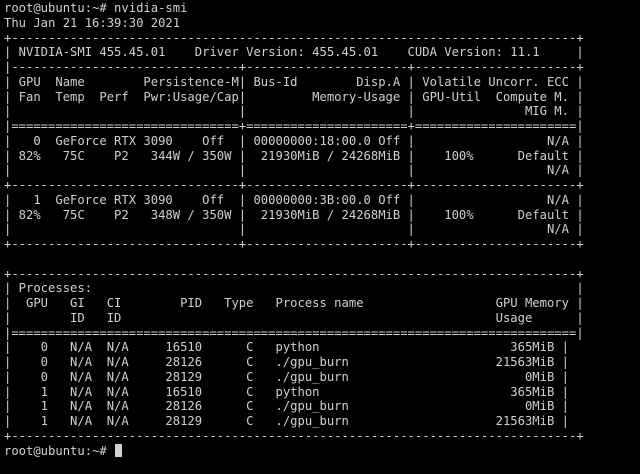 The width and height of the screenshot is (640, 474). I want to click on prompt-text: root@ubuntu:~#, so click(59, 450).